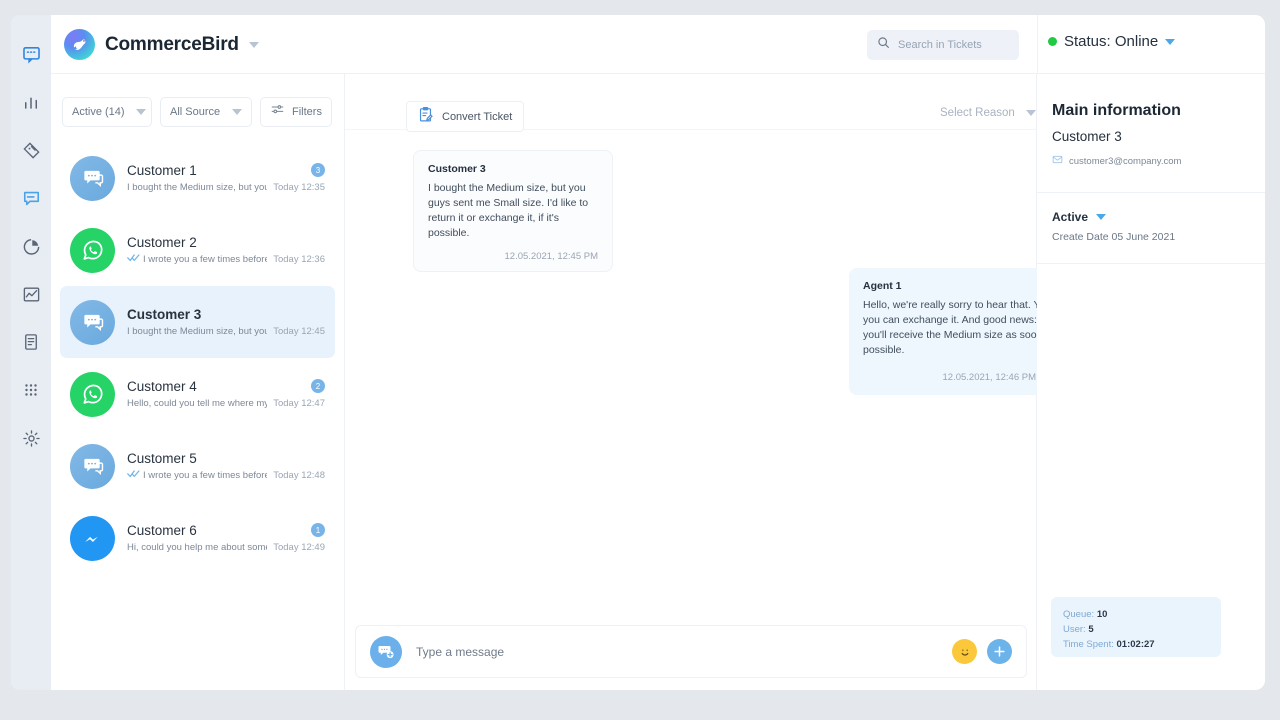  I want to click on avatar-messenger-icon, so click(92, 538).